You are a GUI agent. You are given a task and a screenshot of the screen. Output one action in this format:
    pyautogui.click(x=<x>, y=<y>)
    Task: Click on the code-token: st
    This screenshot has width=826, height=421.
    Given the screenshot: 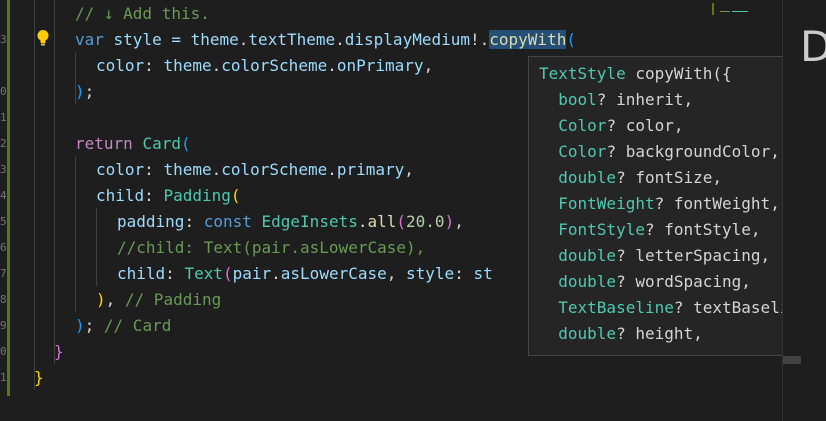 What is the action you would take?
    pyautogui.click(x=483, y=273)
    